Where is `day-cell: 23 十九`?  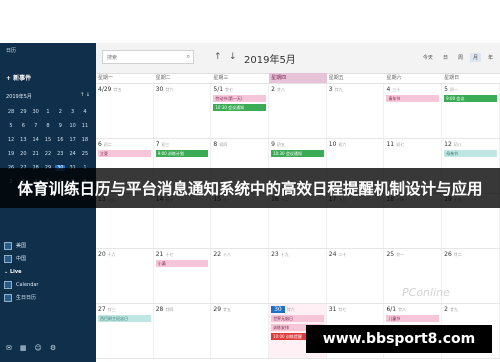 day-cell: 23 十九 is located at coordinates (298, 276).